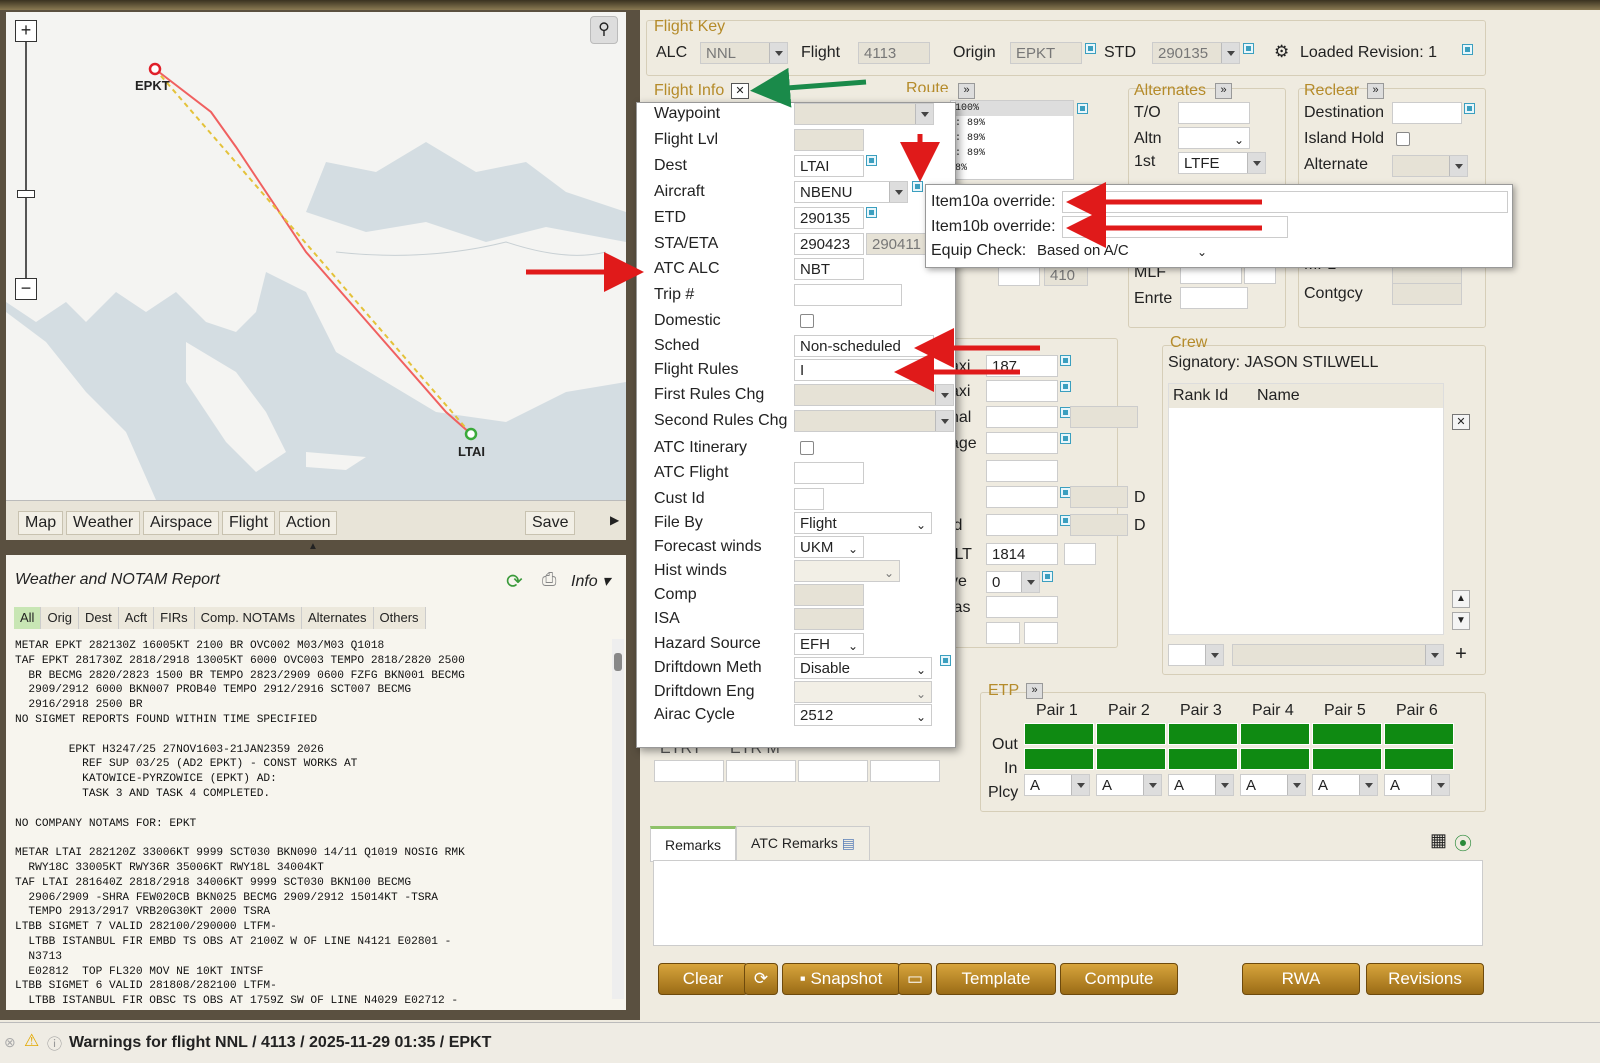 Image resolution: width=1600 pixels, height=1063 pixels. I want to click on green-arrow, so click(808, 87).